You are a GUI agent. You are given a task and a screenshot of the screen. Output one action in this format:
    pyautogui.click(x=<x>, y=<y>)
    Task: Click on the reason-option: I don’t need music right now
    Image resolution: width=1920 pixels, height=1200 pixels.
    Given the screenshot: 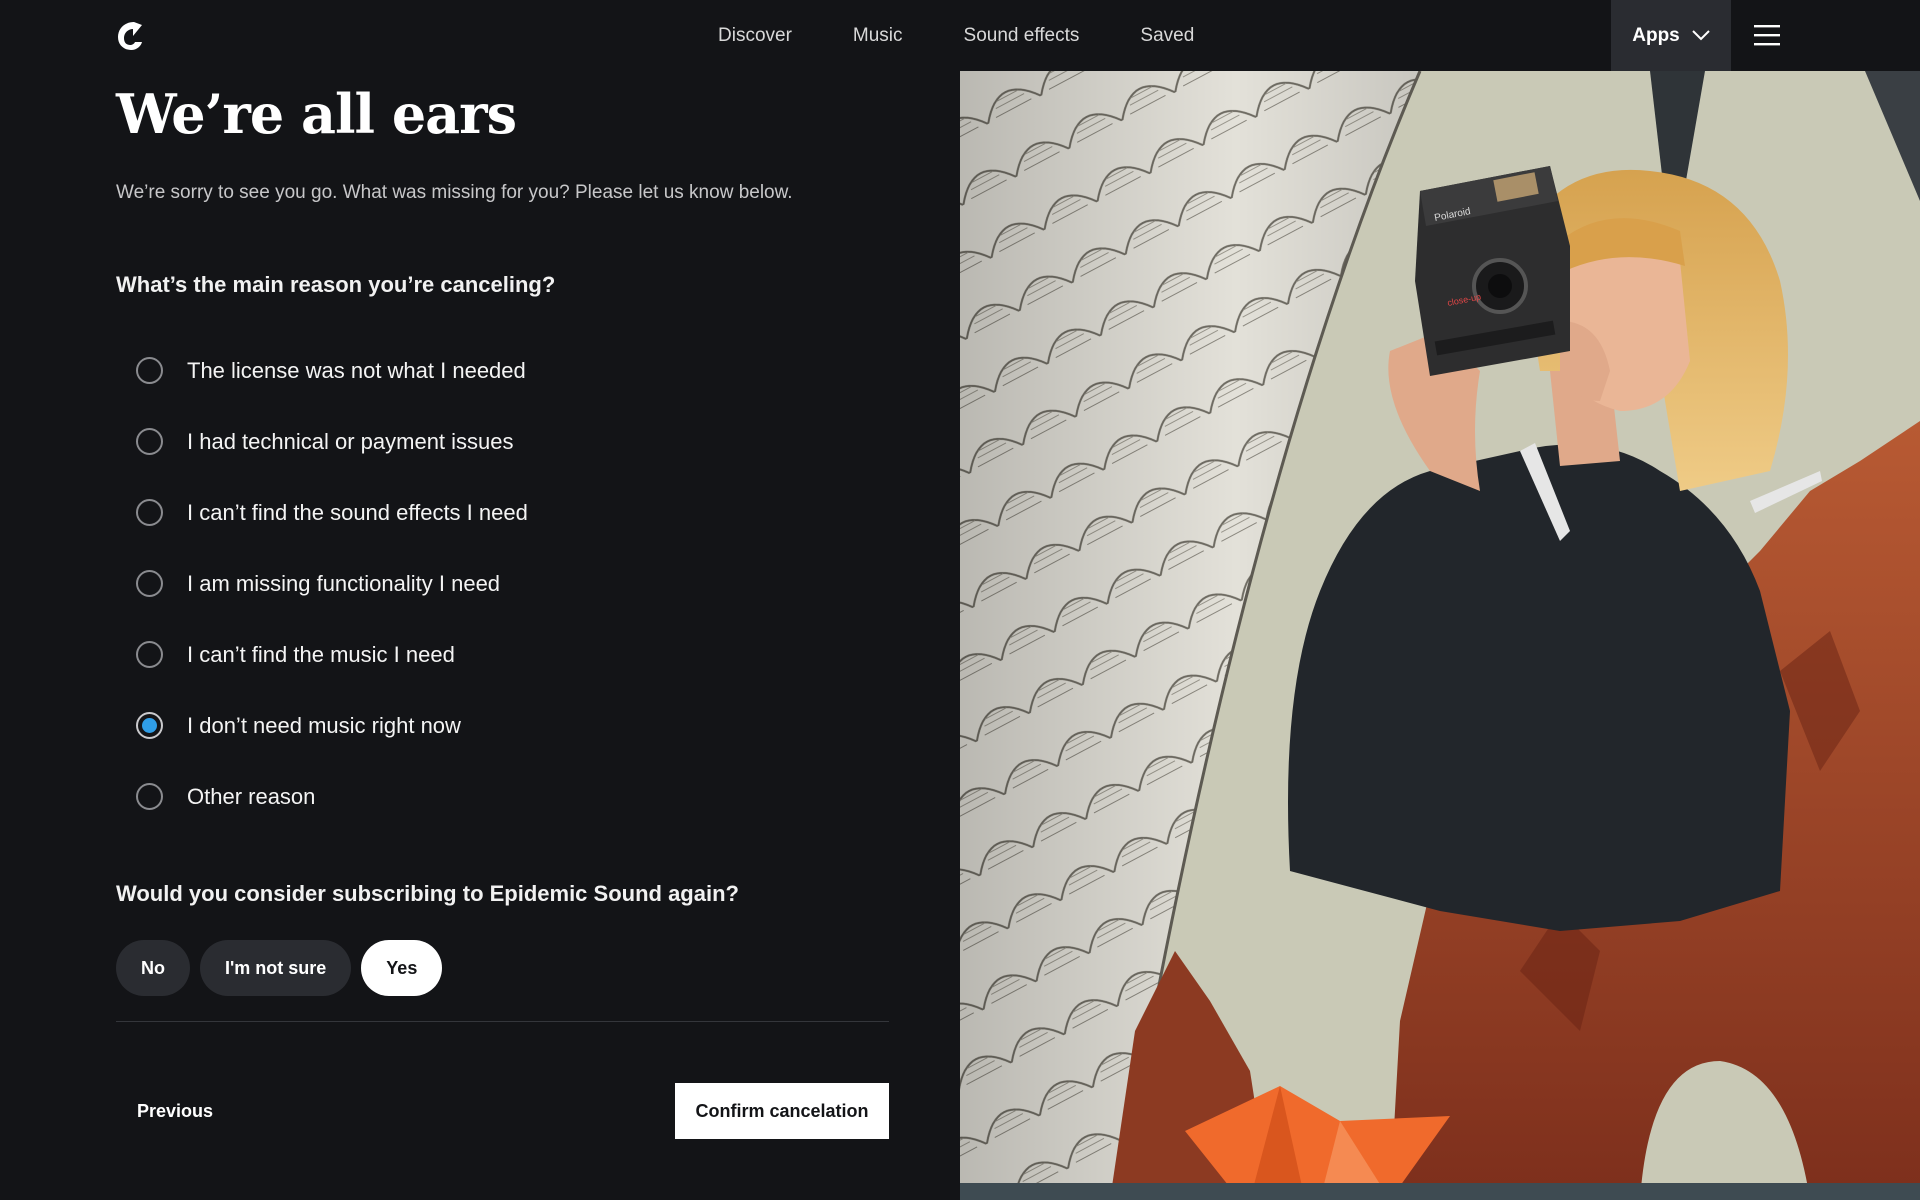 What is the action you would take?
    pyautogui.click(x=332, y=725)
    